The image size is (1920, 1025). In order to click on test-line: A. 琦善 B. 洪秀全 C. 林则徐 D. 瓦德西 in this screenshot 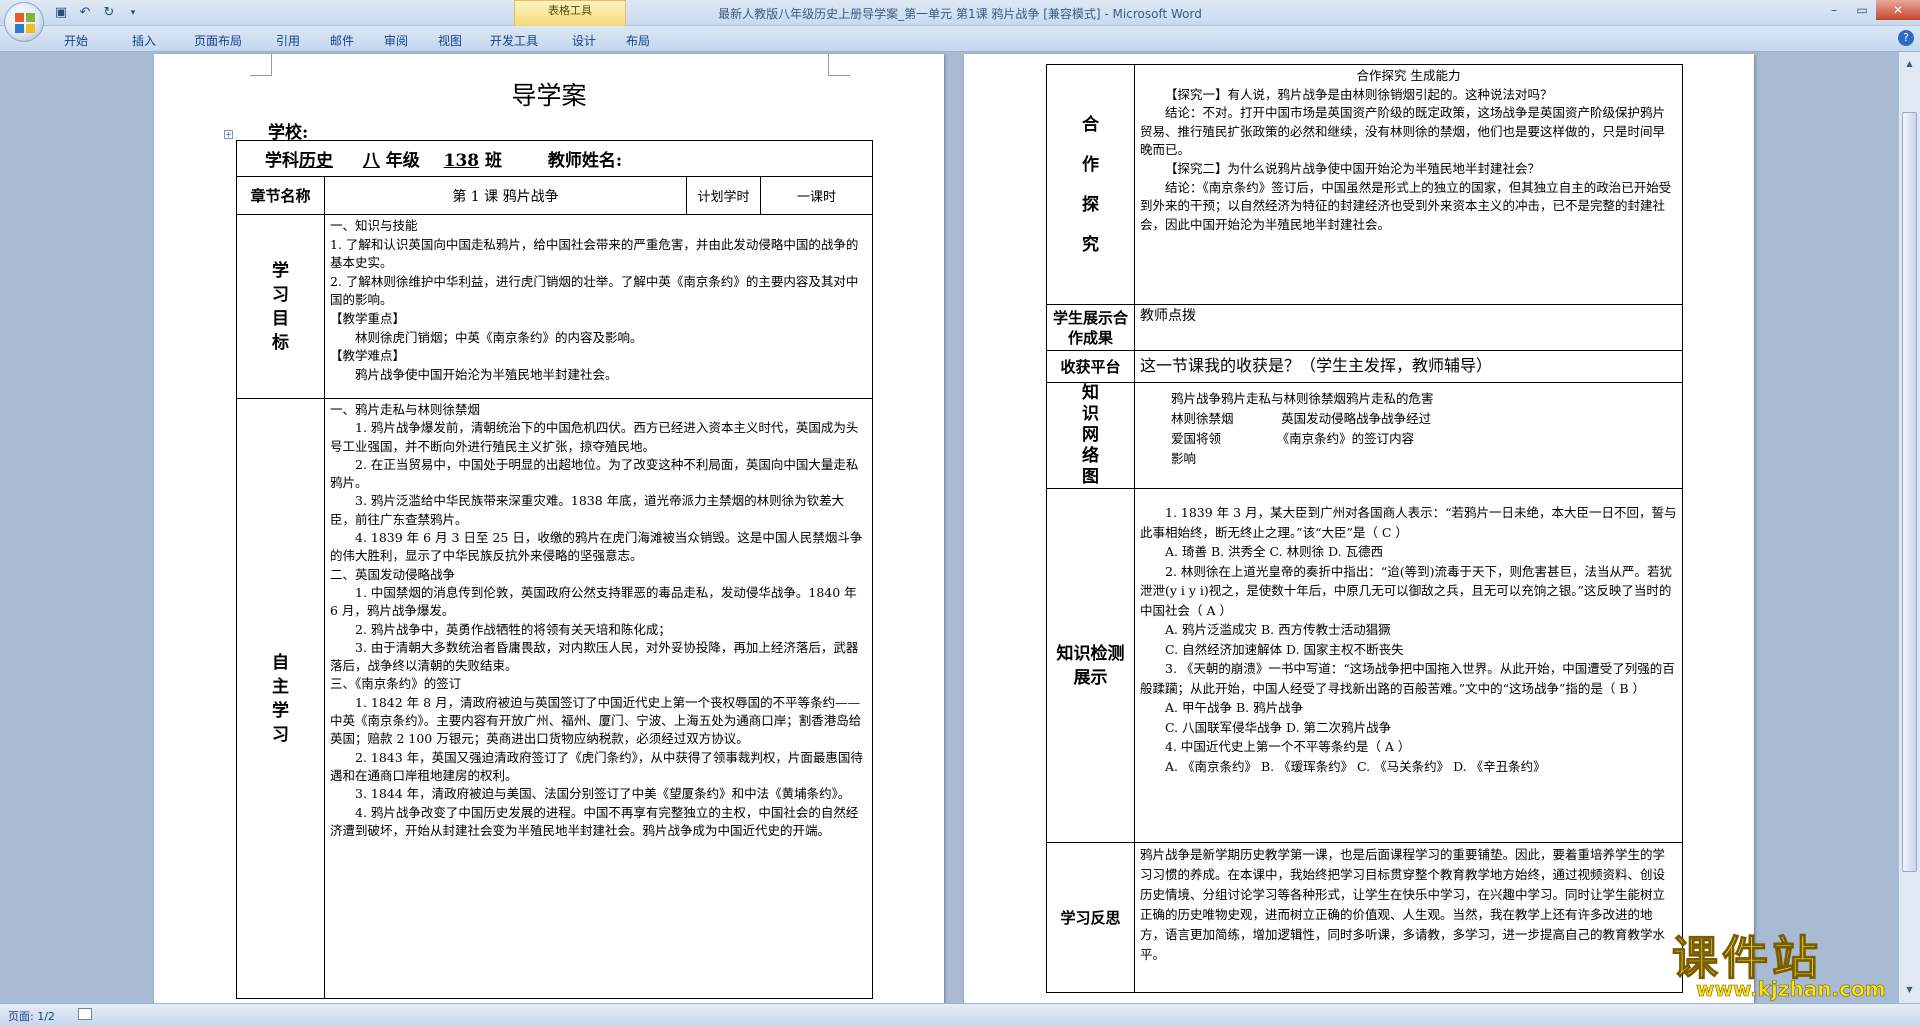, I will do `click(1274, 551)`.